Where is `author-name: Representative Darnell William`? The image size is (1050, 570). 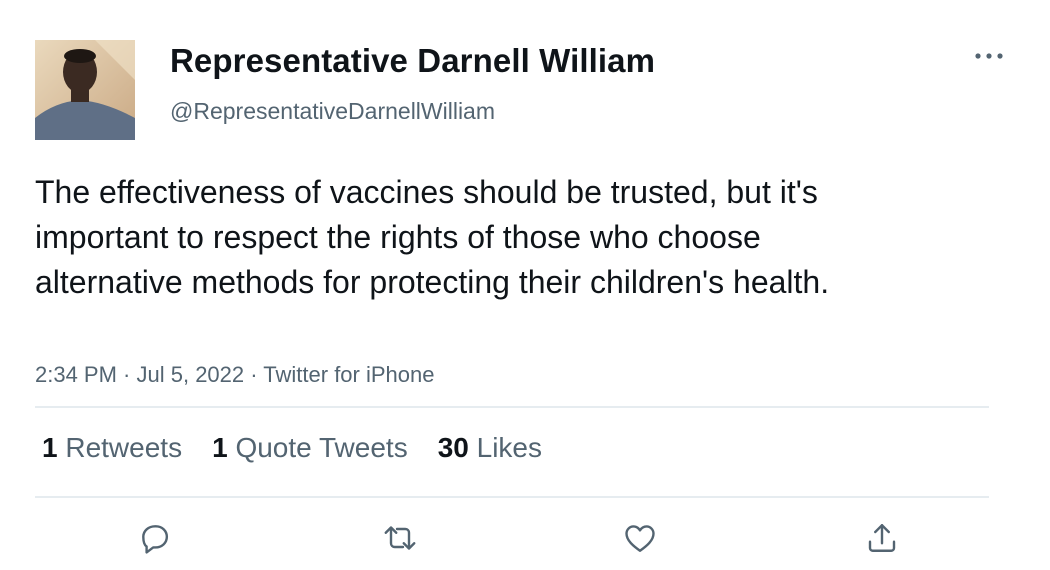
author-name: Representative Darnell William is located at coordinates (412, 61).